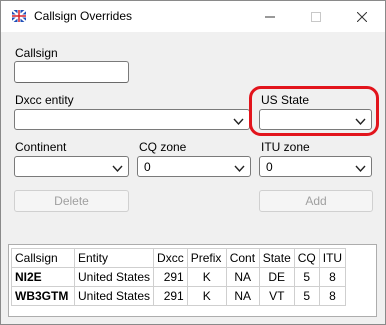 The width and height of the screenshot is (386, 325). I want to click on maximize-icon, so click(316, 16).